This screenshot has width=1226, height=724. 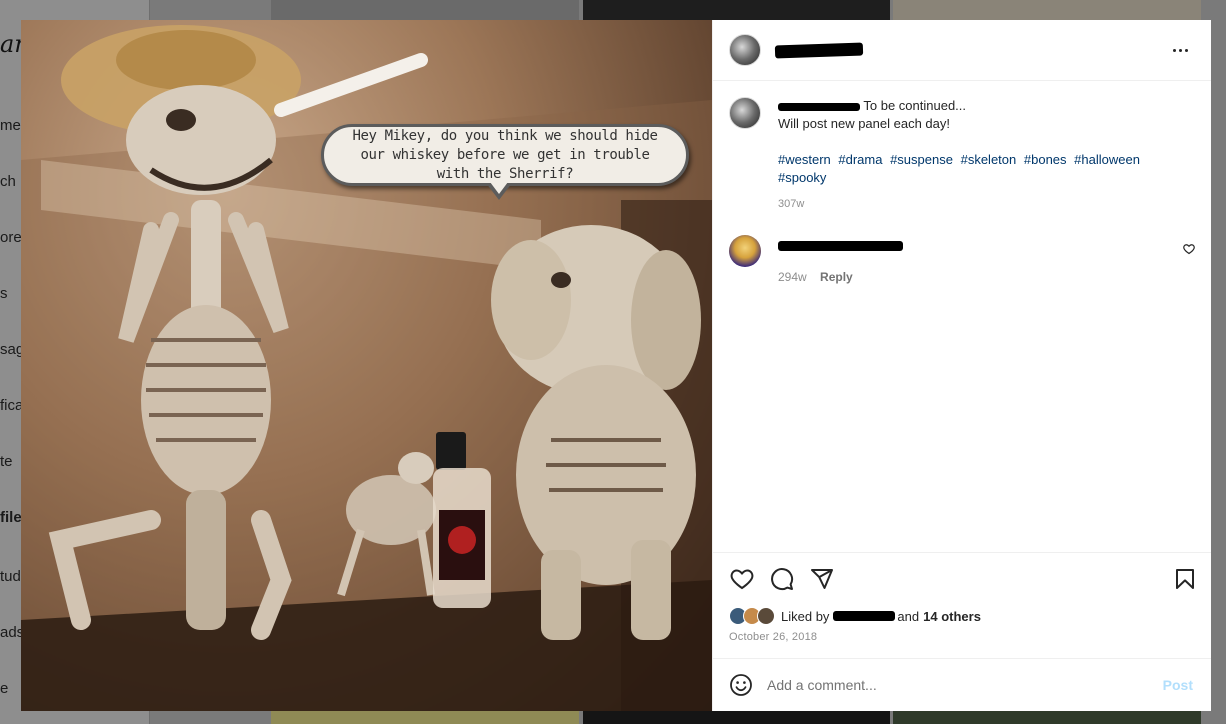 What do you see at coordinates (4, 293) in the screenshot?
I see `background-nav-item: s` at bounding box center [4, 293].